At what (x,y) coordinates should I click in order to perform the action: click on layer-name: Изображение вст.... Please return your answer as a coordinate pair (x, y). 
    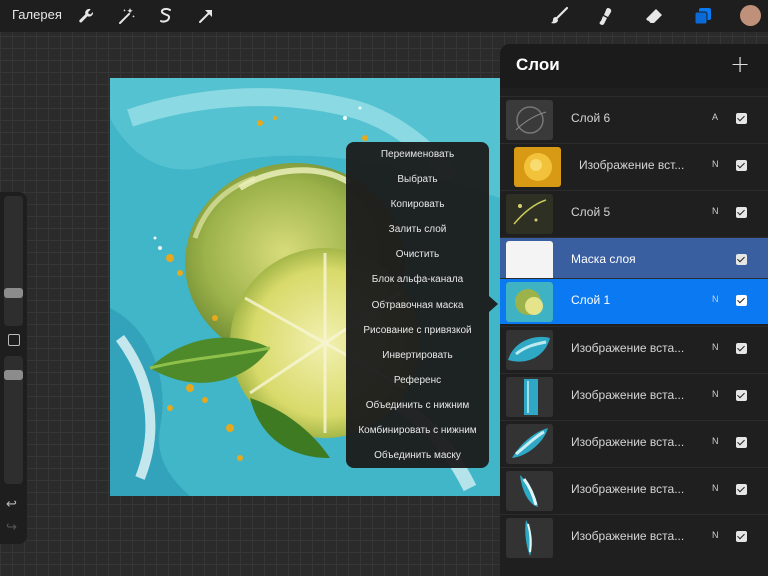
    Looking at the image, I should click on (632, 165).